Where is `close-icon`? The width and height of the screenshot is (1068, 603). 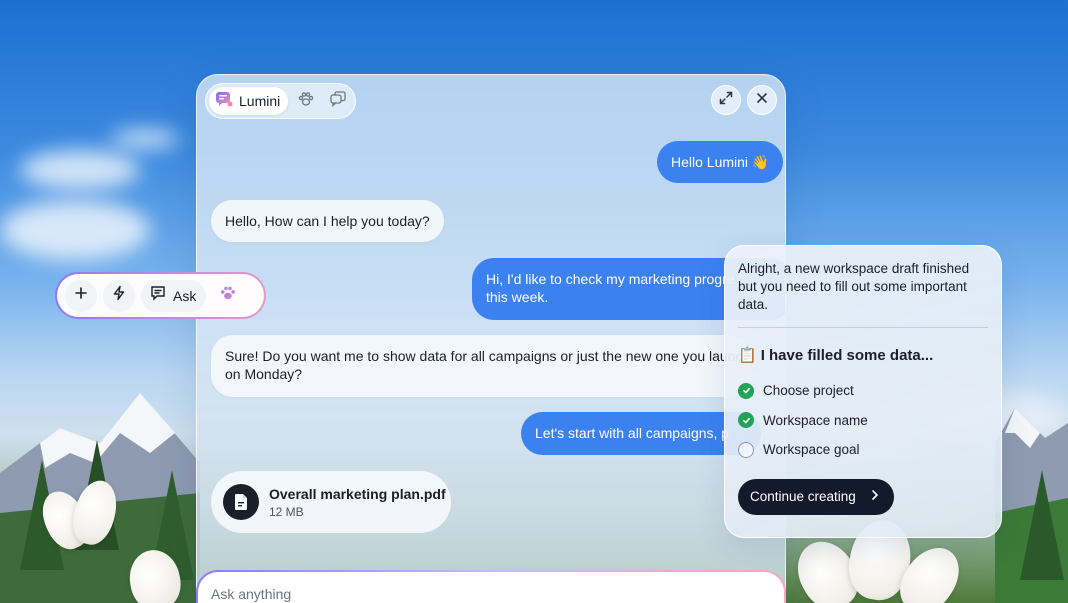 close-icon is located at coordinates (762, 100).